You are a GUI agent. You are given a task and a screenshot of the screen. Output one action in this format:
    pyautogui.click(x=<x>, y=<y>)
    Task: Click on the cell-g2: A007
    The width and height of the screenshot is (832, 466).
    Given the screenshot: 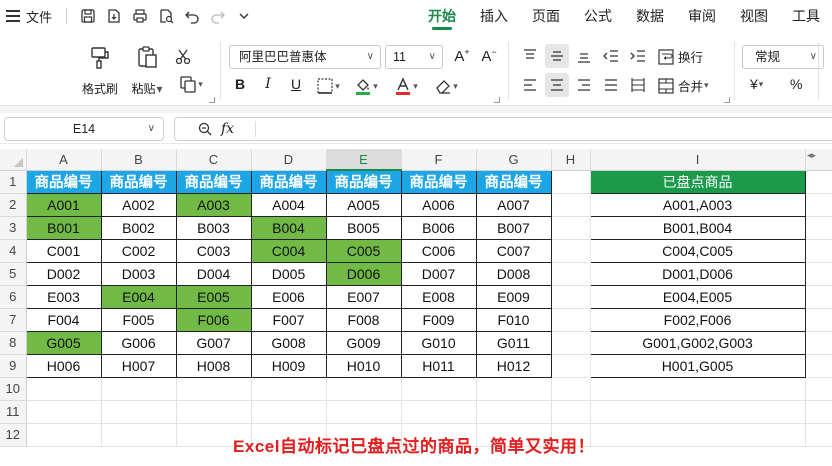 What is the action you would take?
    pyautogui.click(x=513, y=204)
    